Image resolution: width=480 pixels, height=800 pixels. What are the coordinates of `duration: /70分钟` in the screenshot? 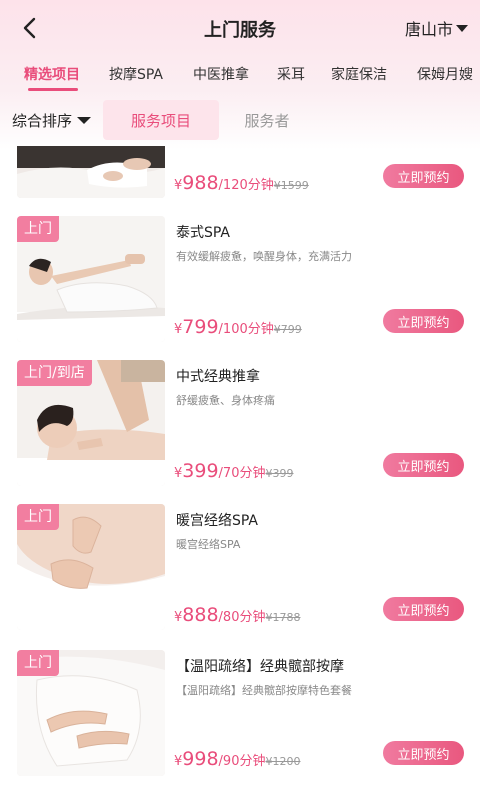 It's located at (242, 473).